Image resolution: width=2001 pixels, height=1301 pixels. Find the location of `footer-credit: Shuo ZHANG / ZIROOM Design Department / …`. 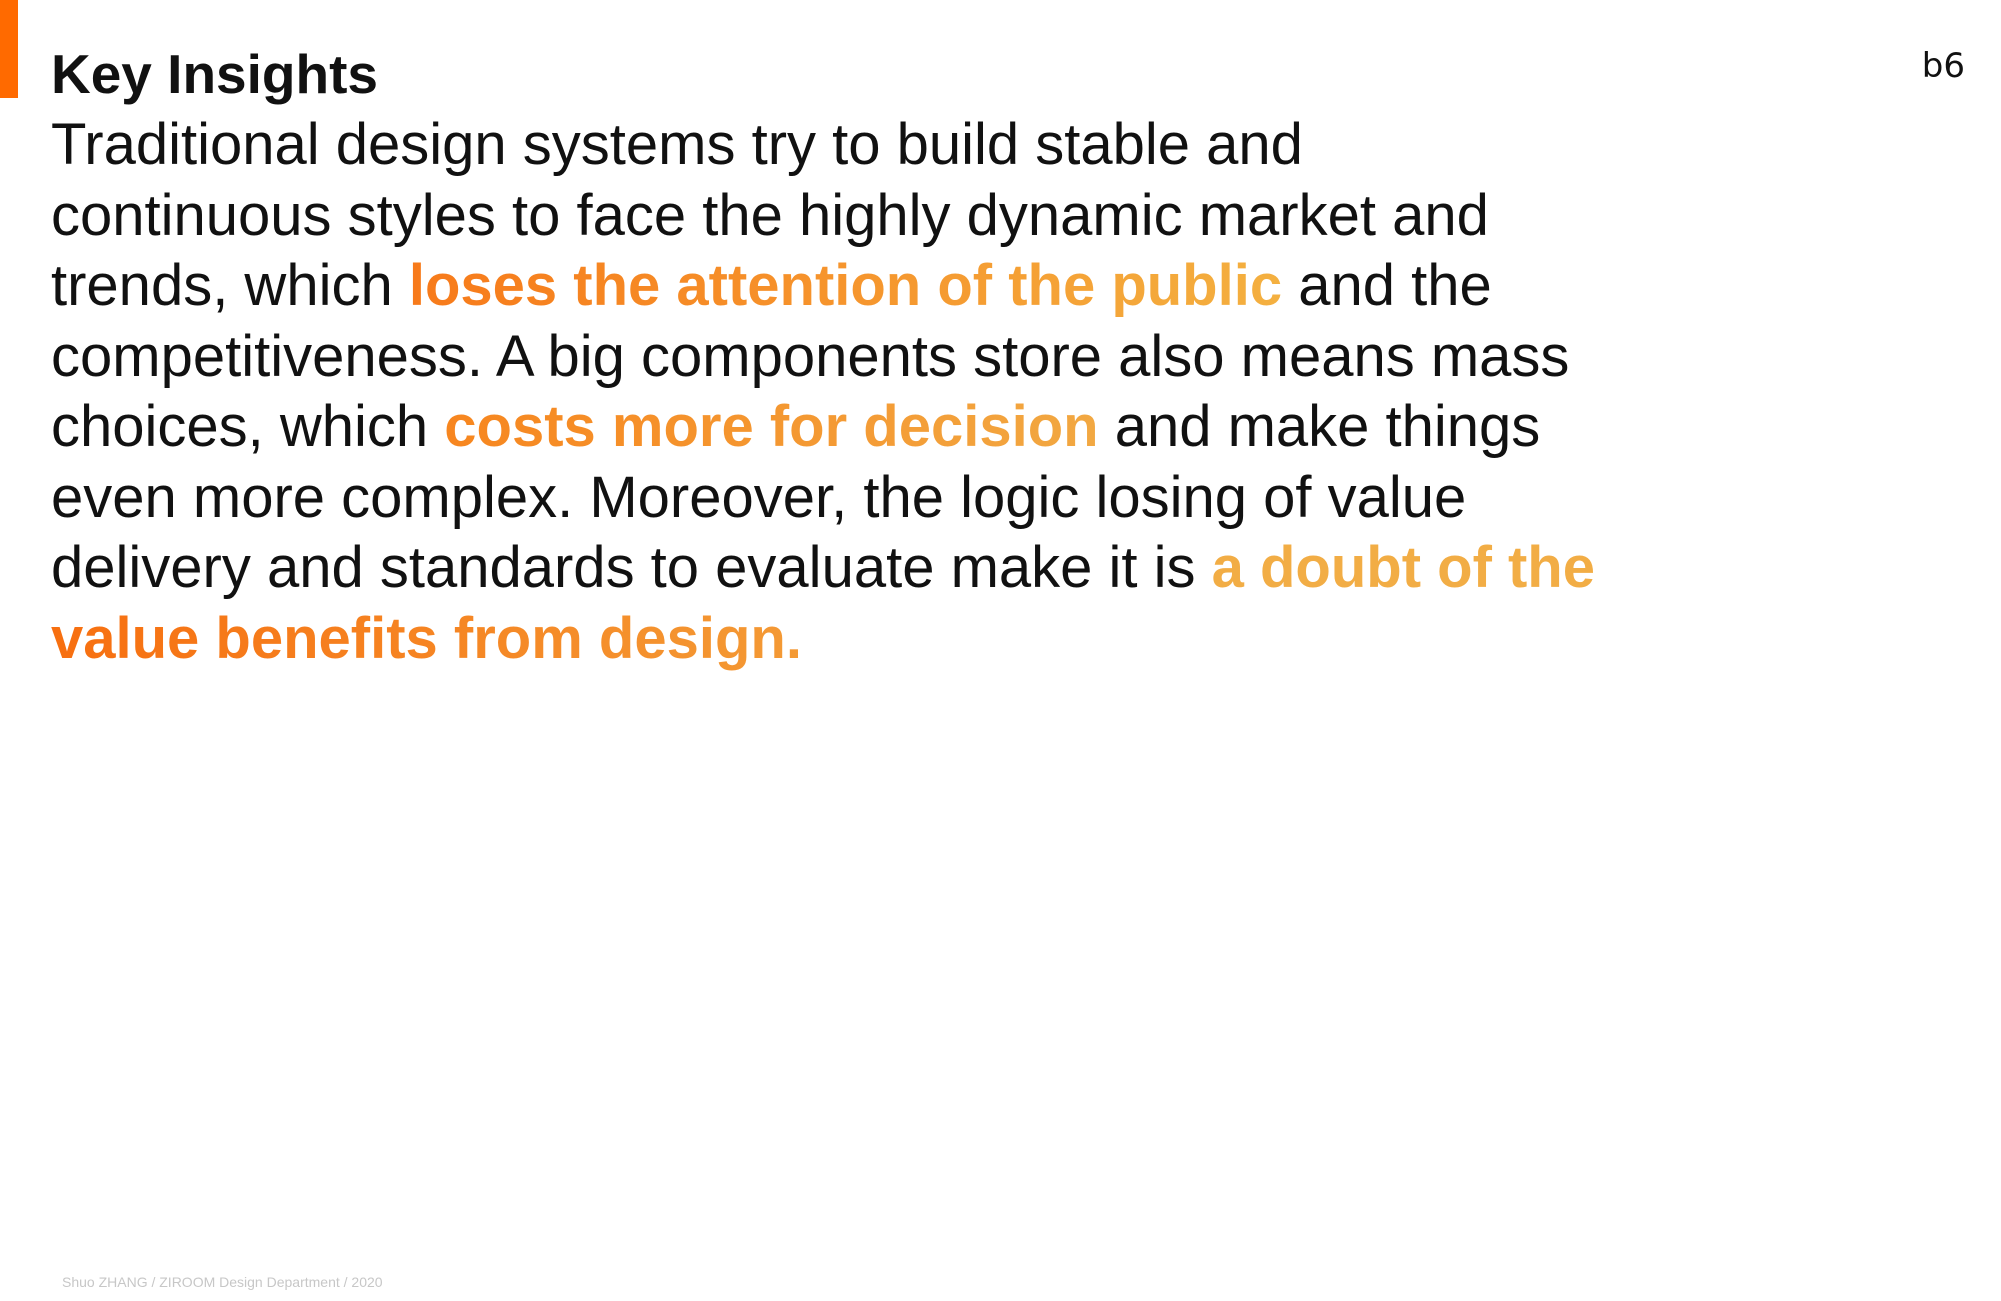

footer-credit: Shuo ZHANG / ZIROOM Design Department / … is located at coordinates (222, 1282).